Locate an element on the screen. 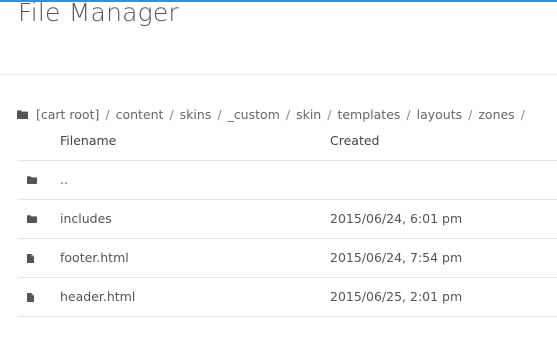 The image size is (557, 364). breadcrumb-item-templates: templates is located at coordinates (368, 114).